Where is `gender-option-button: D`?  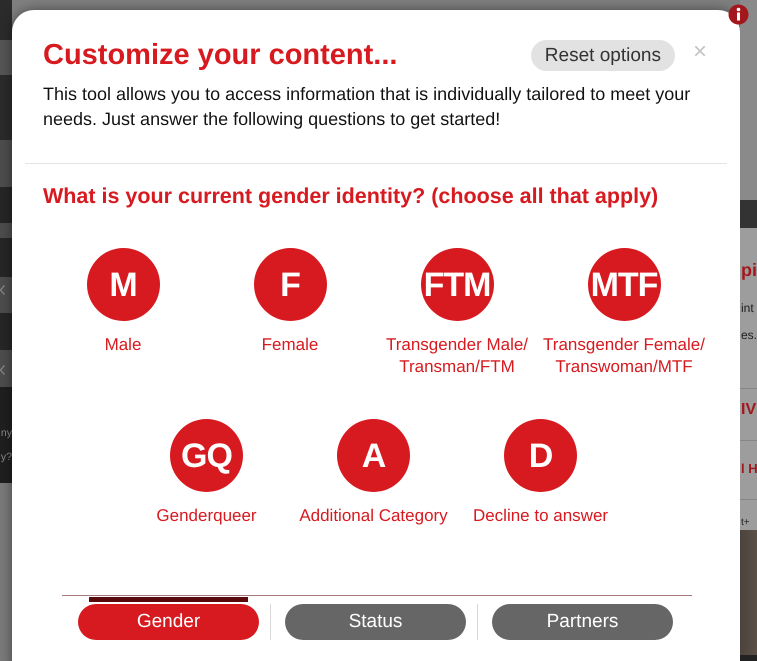
gender-option-button: D is located at coordinates (540, 455).